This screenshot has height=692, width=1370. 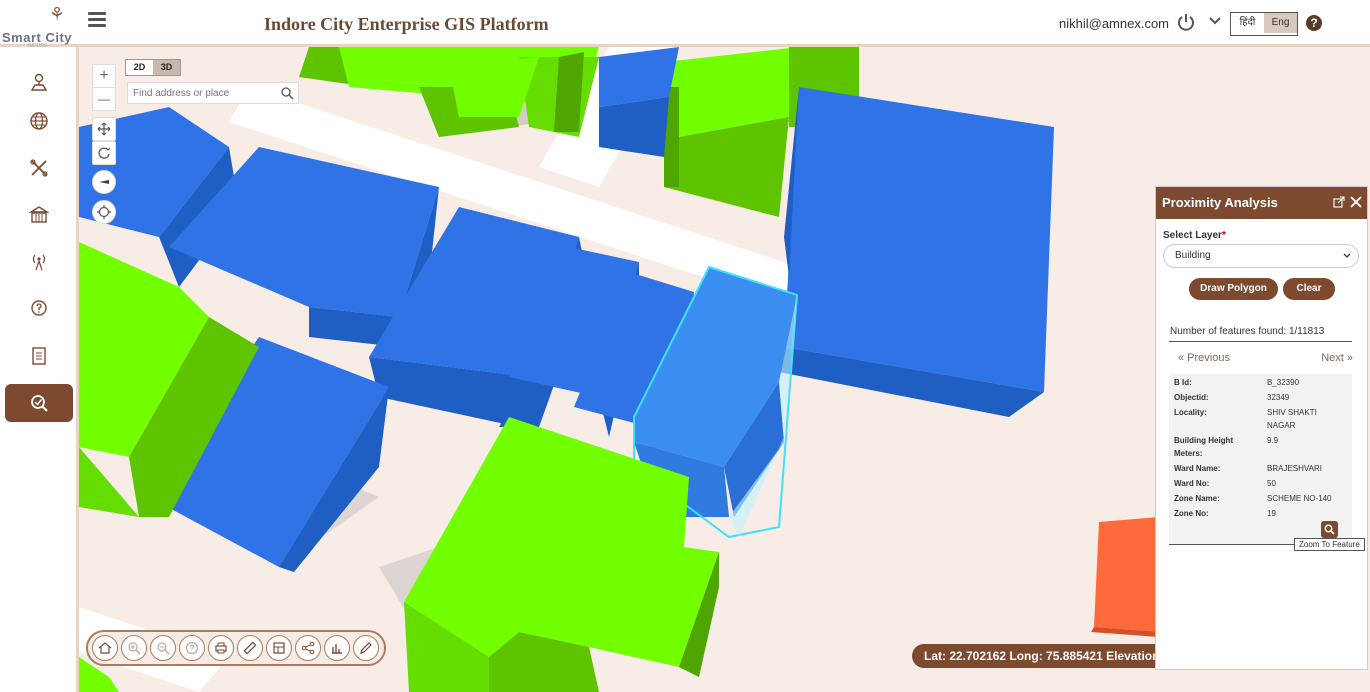 I want to click on zoom-controls: + —, so click(x=104, y=87).